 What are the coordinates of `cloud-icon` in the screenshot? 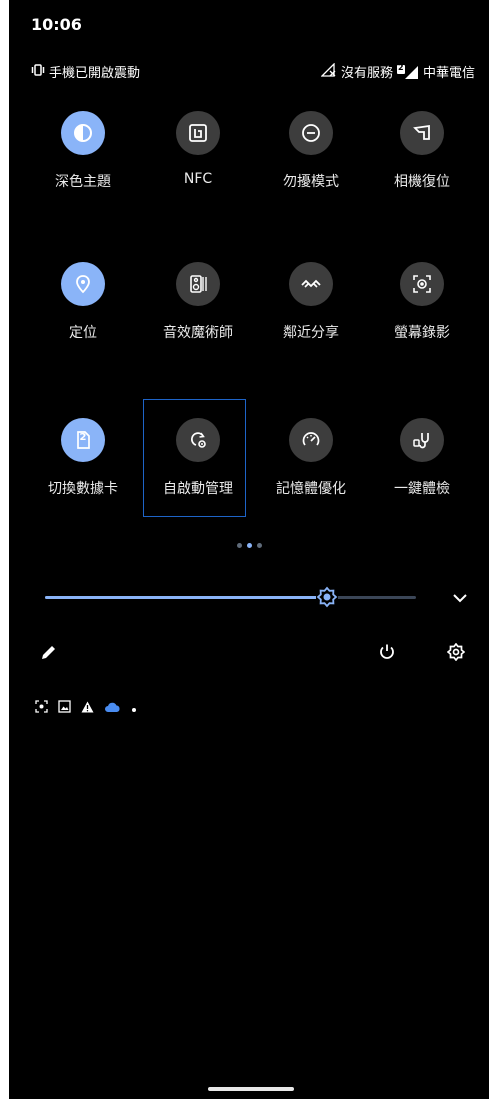 It's located at (112, 707).